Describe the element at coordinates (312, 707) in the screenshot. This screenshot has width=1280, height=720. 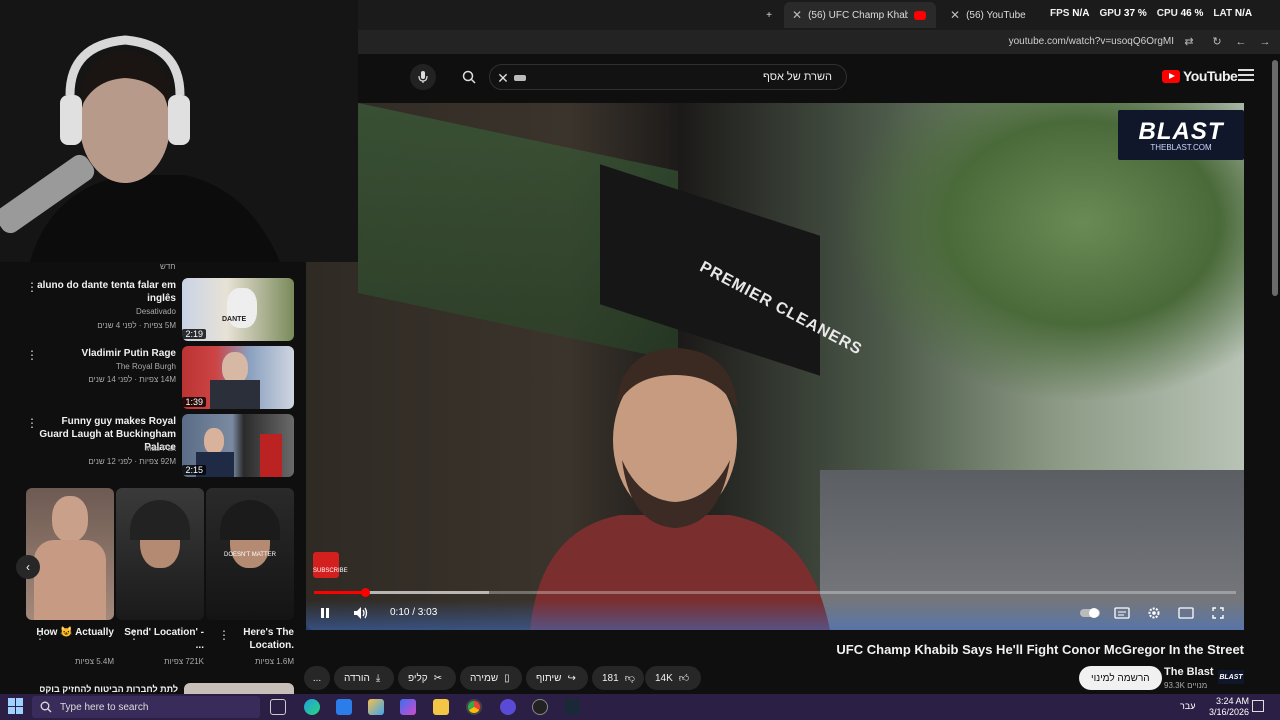
I see `edge-icon` at that location.